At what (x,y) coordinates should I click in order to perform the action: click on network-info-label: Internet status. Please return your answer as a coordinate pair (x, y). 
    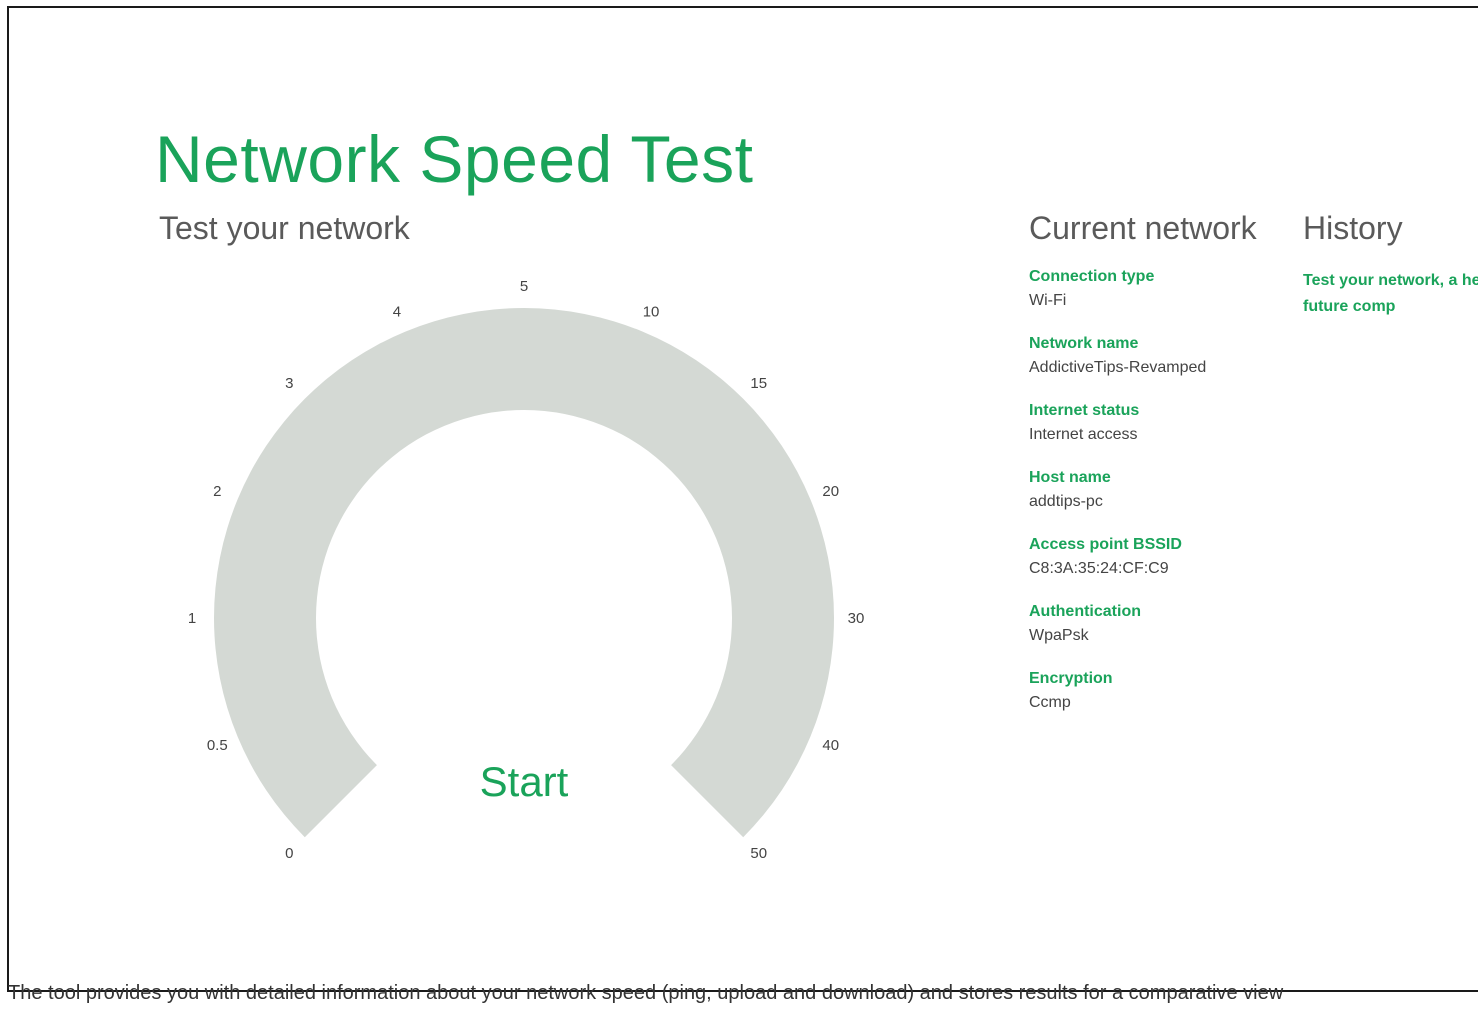
    Looking at the image, I should click on (1084, 410).